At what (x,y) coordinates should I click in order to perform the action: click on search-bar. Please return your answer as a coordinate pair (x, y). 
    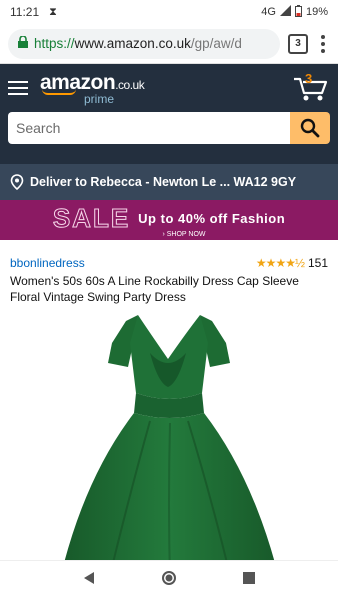
    Looking at the image, I should click on (169, 128).